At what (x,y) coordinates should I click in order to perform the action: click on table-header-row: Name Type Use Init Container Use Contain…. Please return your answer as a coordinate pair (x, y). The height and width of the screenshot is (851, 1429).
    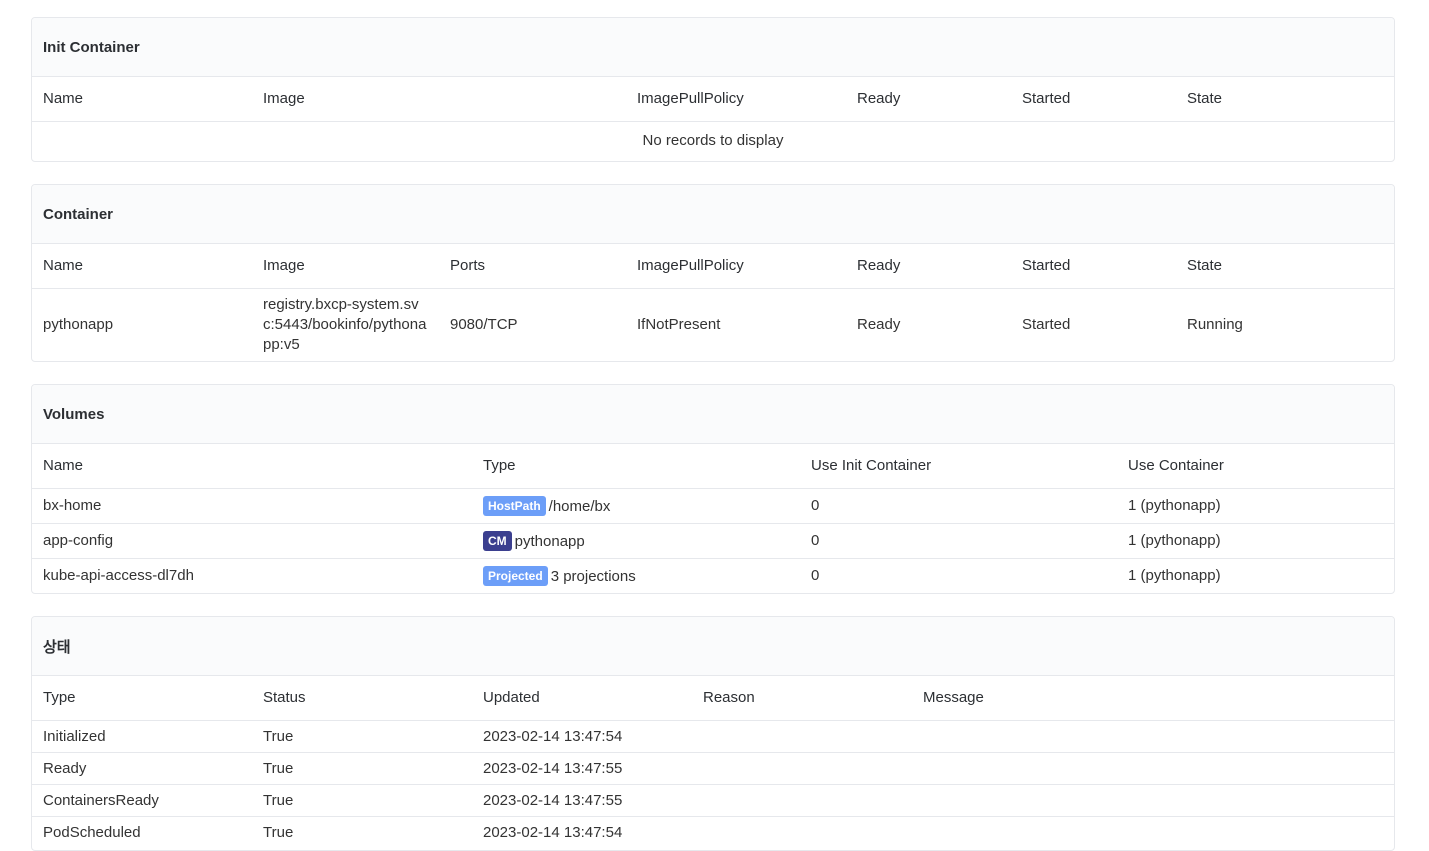
    Looking at the image, I should click on (713, 466).